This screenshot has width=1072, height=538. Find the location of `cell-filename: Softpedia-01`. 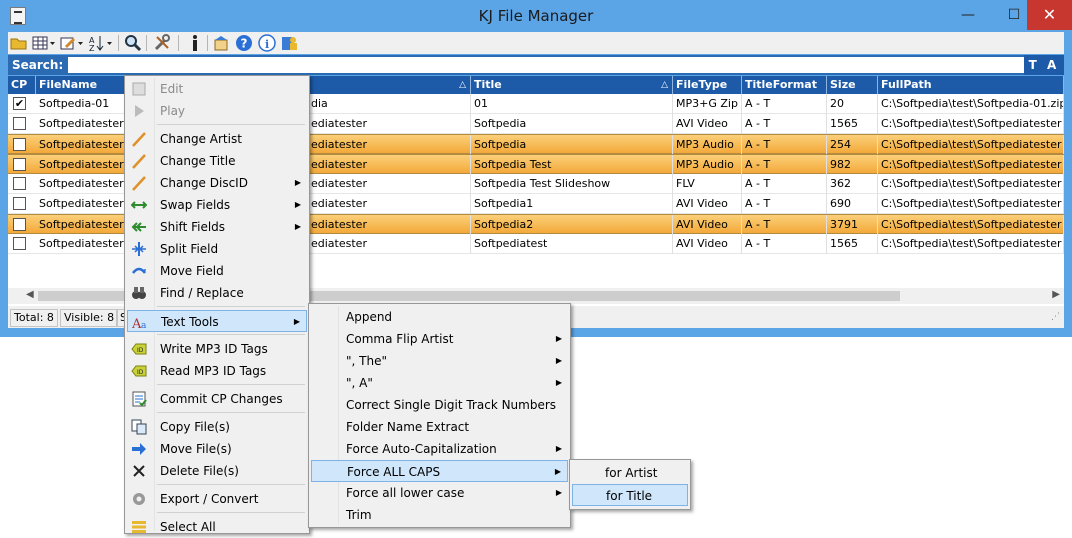

cell-filename: Softpedia-01 is located at coordinates (86, 104).